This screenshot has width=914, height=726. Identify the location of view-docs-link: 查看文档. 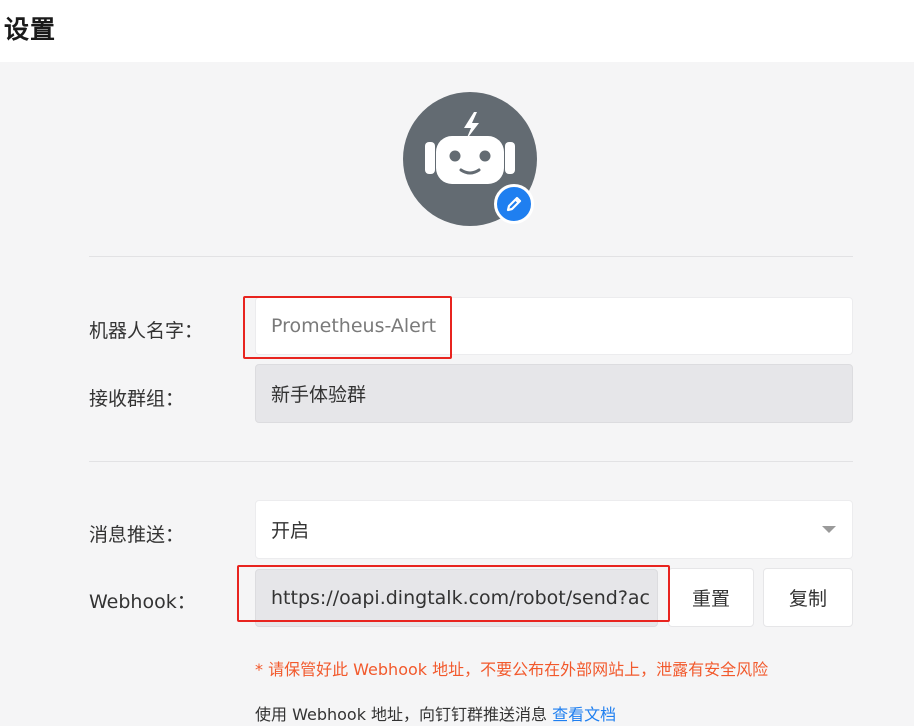
(584, 714).